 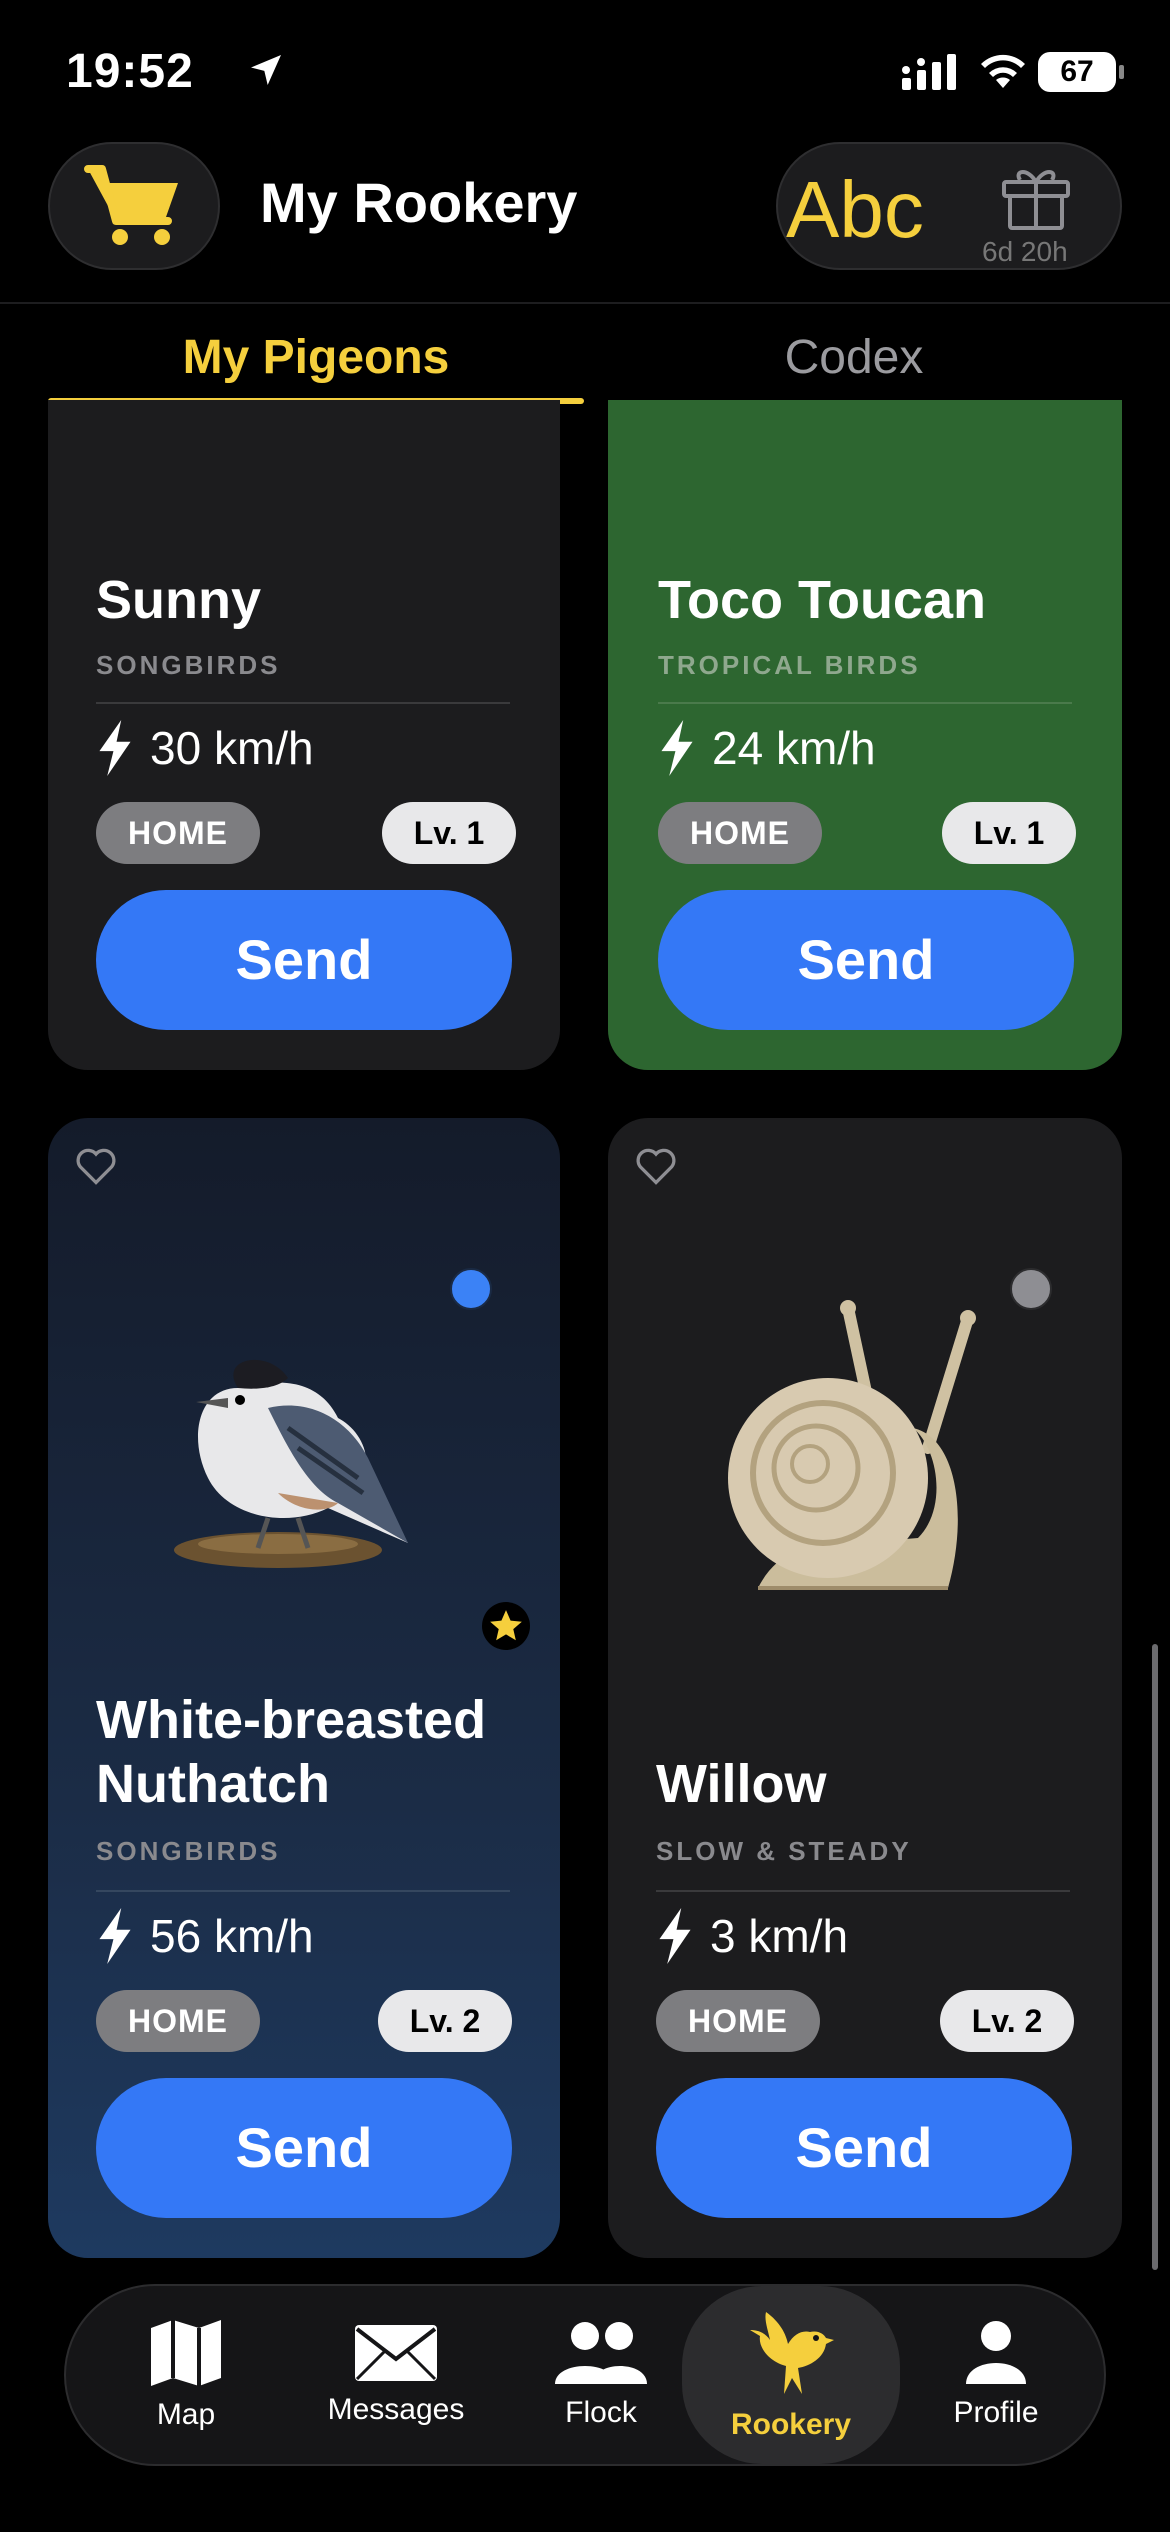 I want to click on pigeon-category: TROPICAL BIRDS, so click(x=789, y=665).